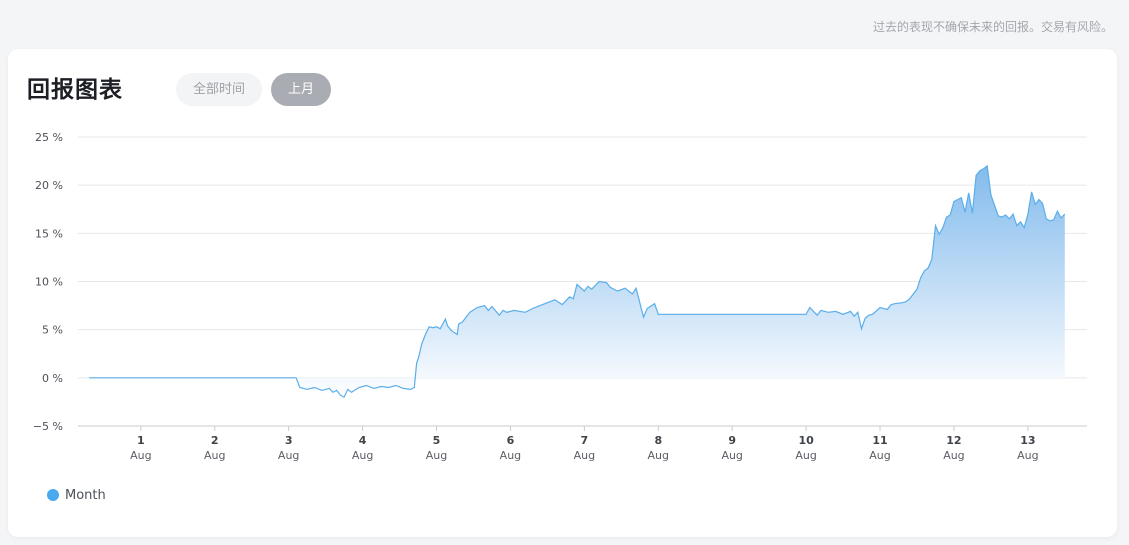  Describe the element at coordinates (49, 233) in the screenshot. I see `y-tick-label: 15 %` at that location.